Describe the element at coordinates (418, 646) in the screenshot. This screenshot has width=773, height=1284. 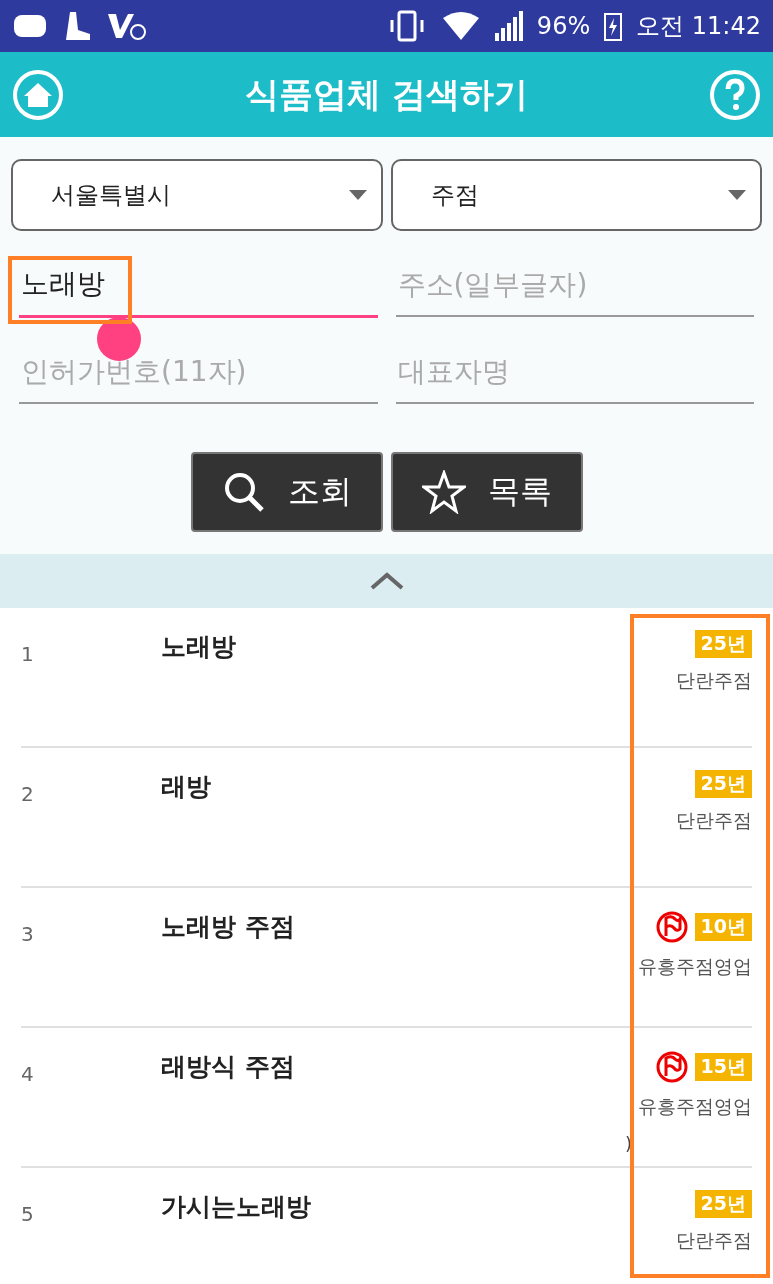
I see `business-name: 노래방` at that location.